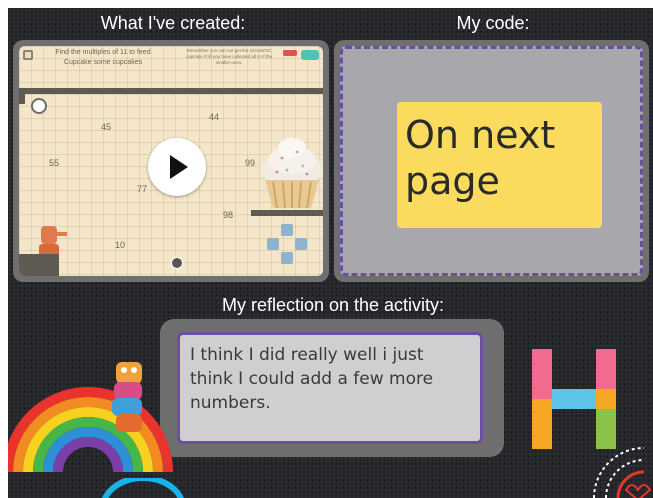  Describe the element at coordinates (250, 163) in the screenshot. I see `game-number: 99` at that location.